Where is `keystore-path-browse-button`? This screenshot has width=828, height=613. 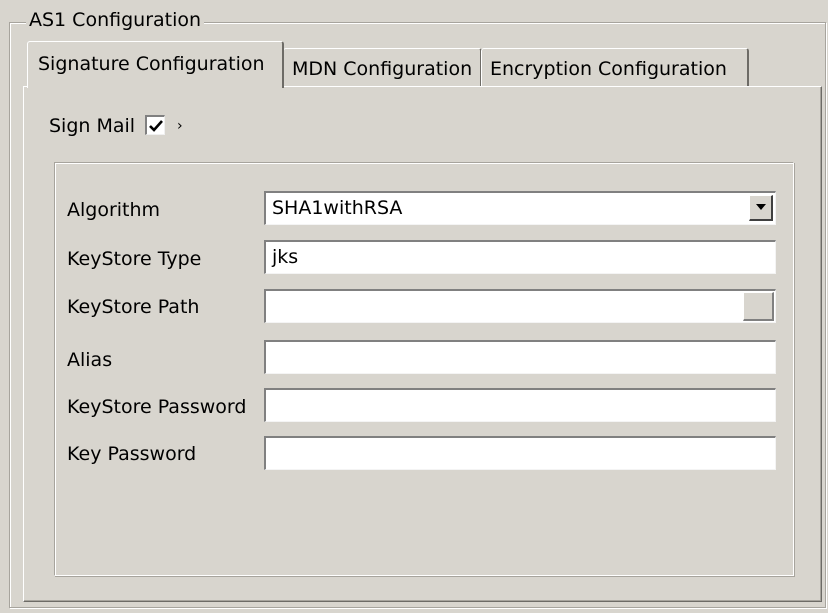
keystore-path-browse-button is located at coordinates (758, 306).